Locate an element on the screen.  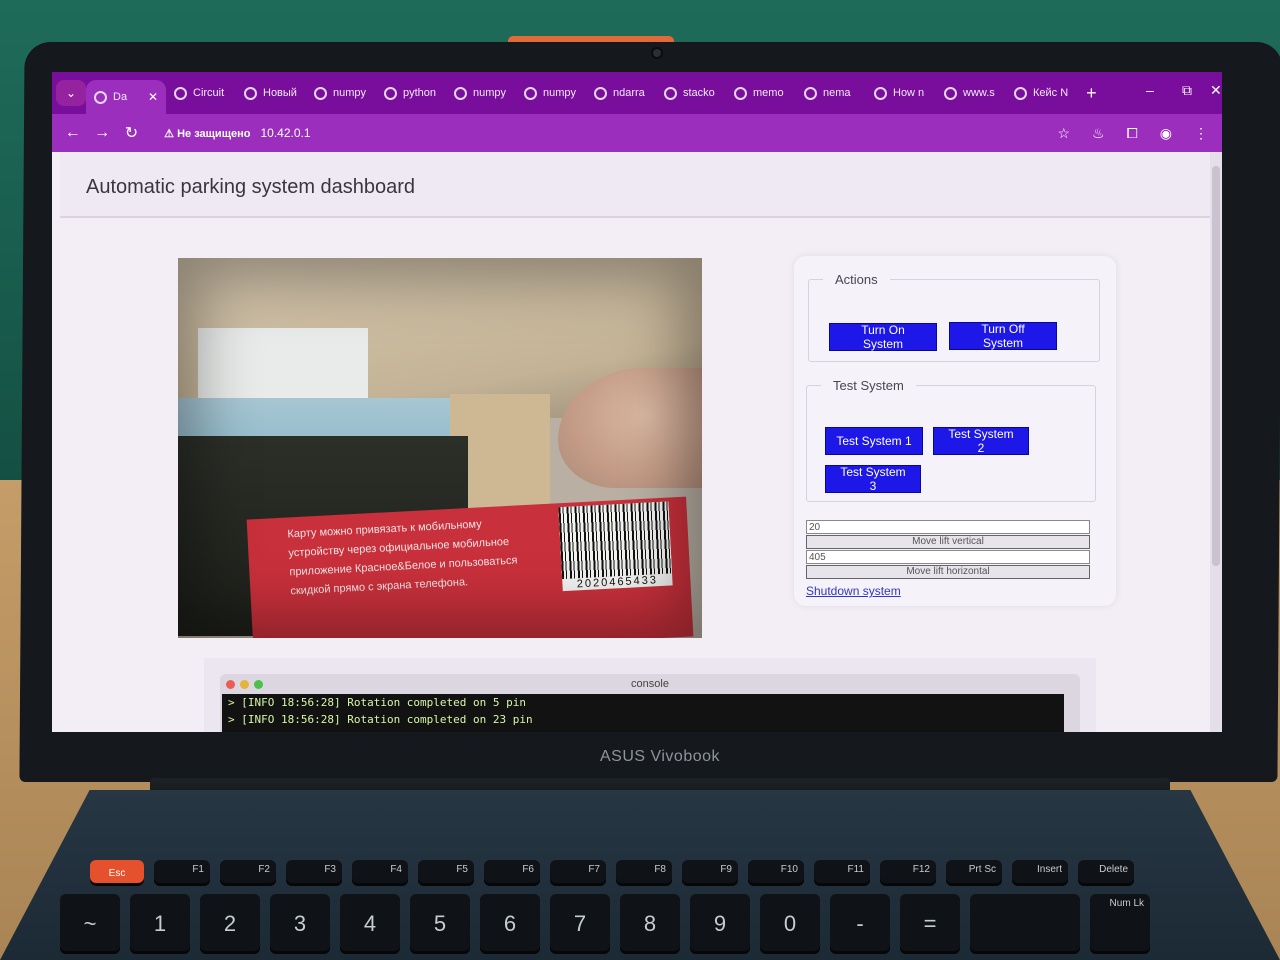
tab-nema: nema is located at coordinates (831, 93).